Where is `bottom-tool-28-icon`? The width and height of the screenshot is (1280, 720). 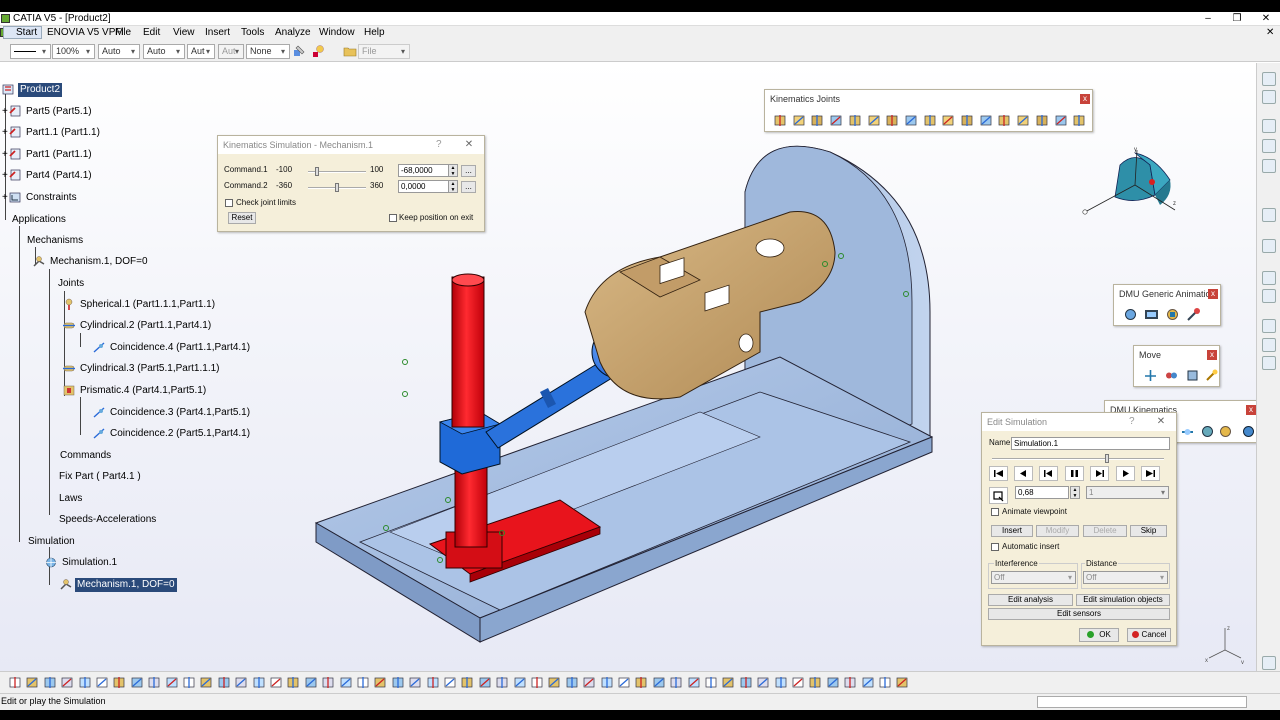
bottom-tool-28-icon is located at coordinates (485, 682).